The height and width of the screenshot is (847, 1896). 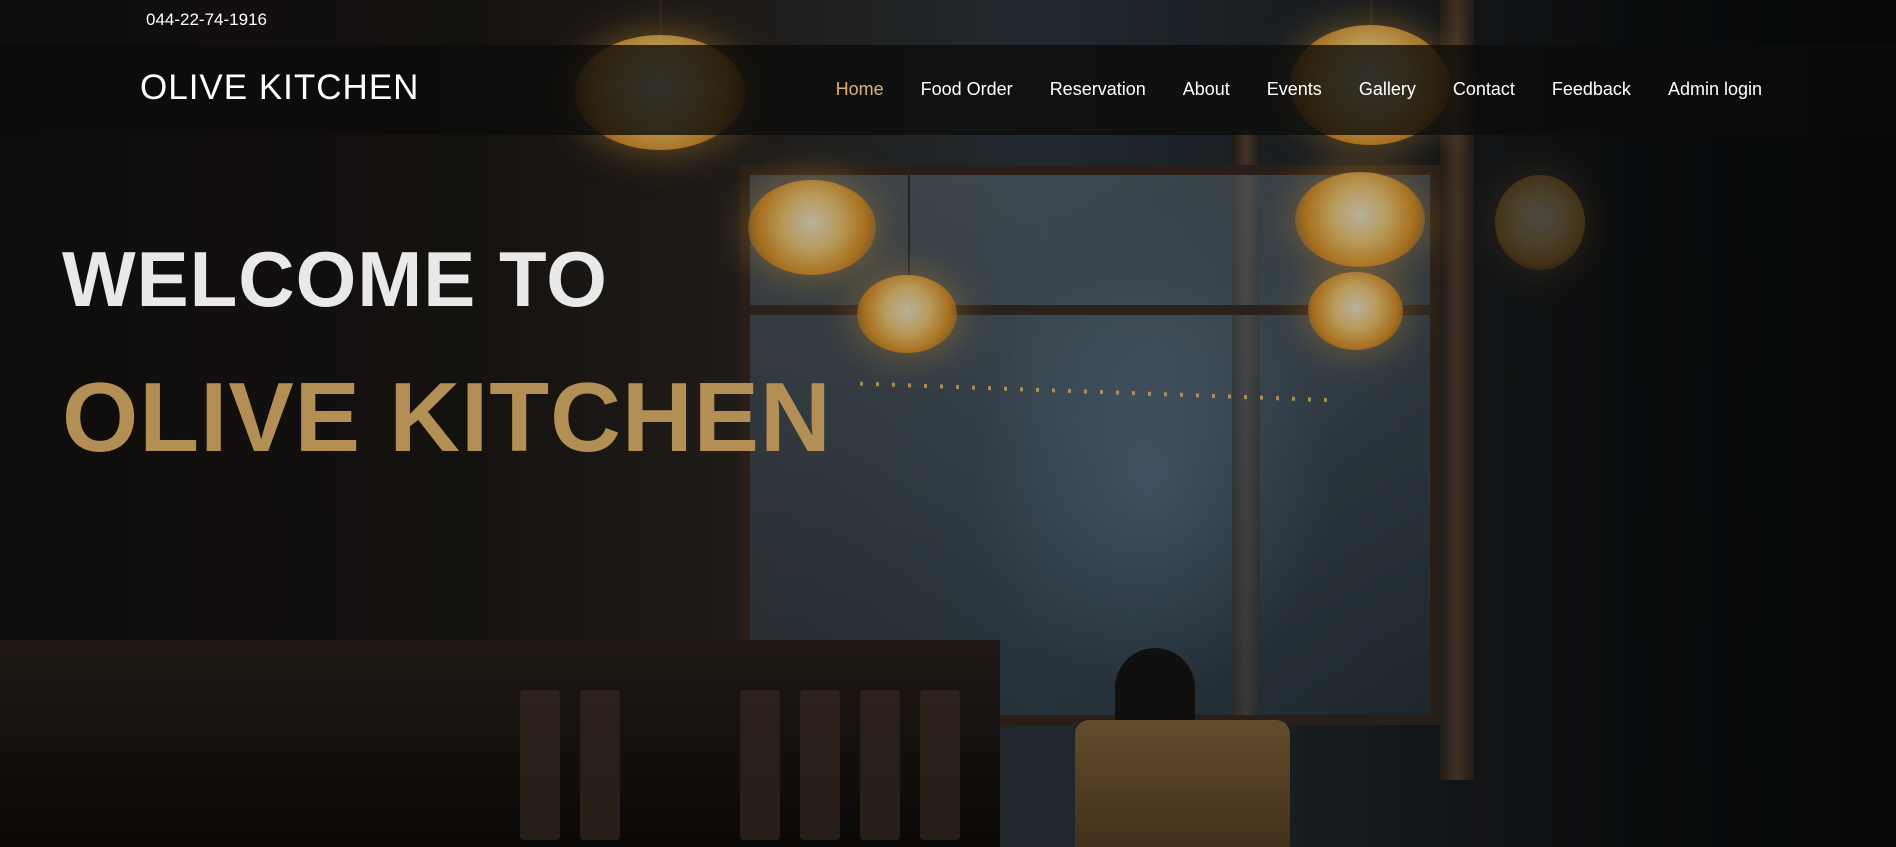 I want to click on nav-link-admin-login: Admin login, so click(x=1715, y=89).